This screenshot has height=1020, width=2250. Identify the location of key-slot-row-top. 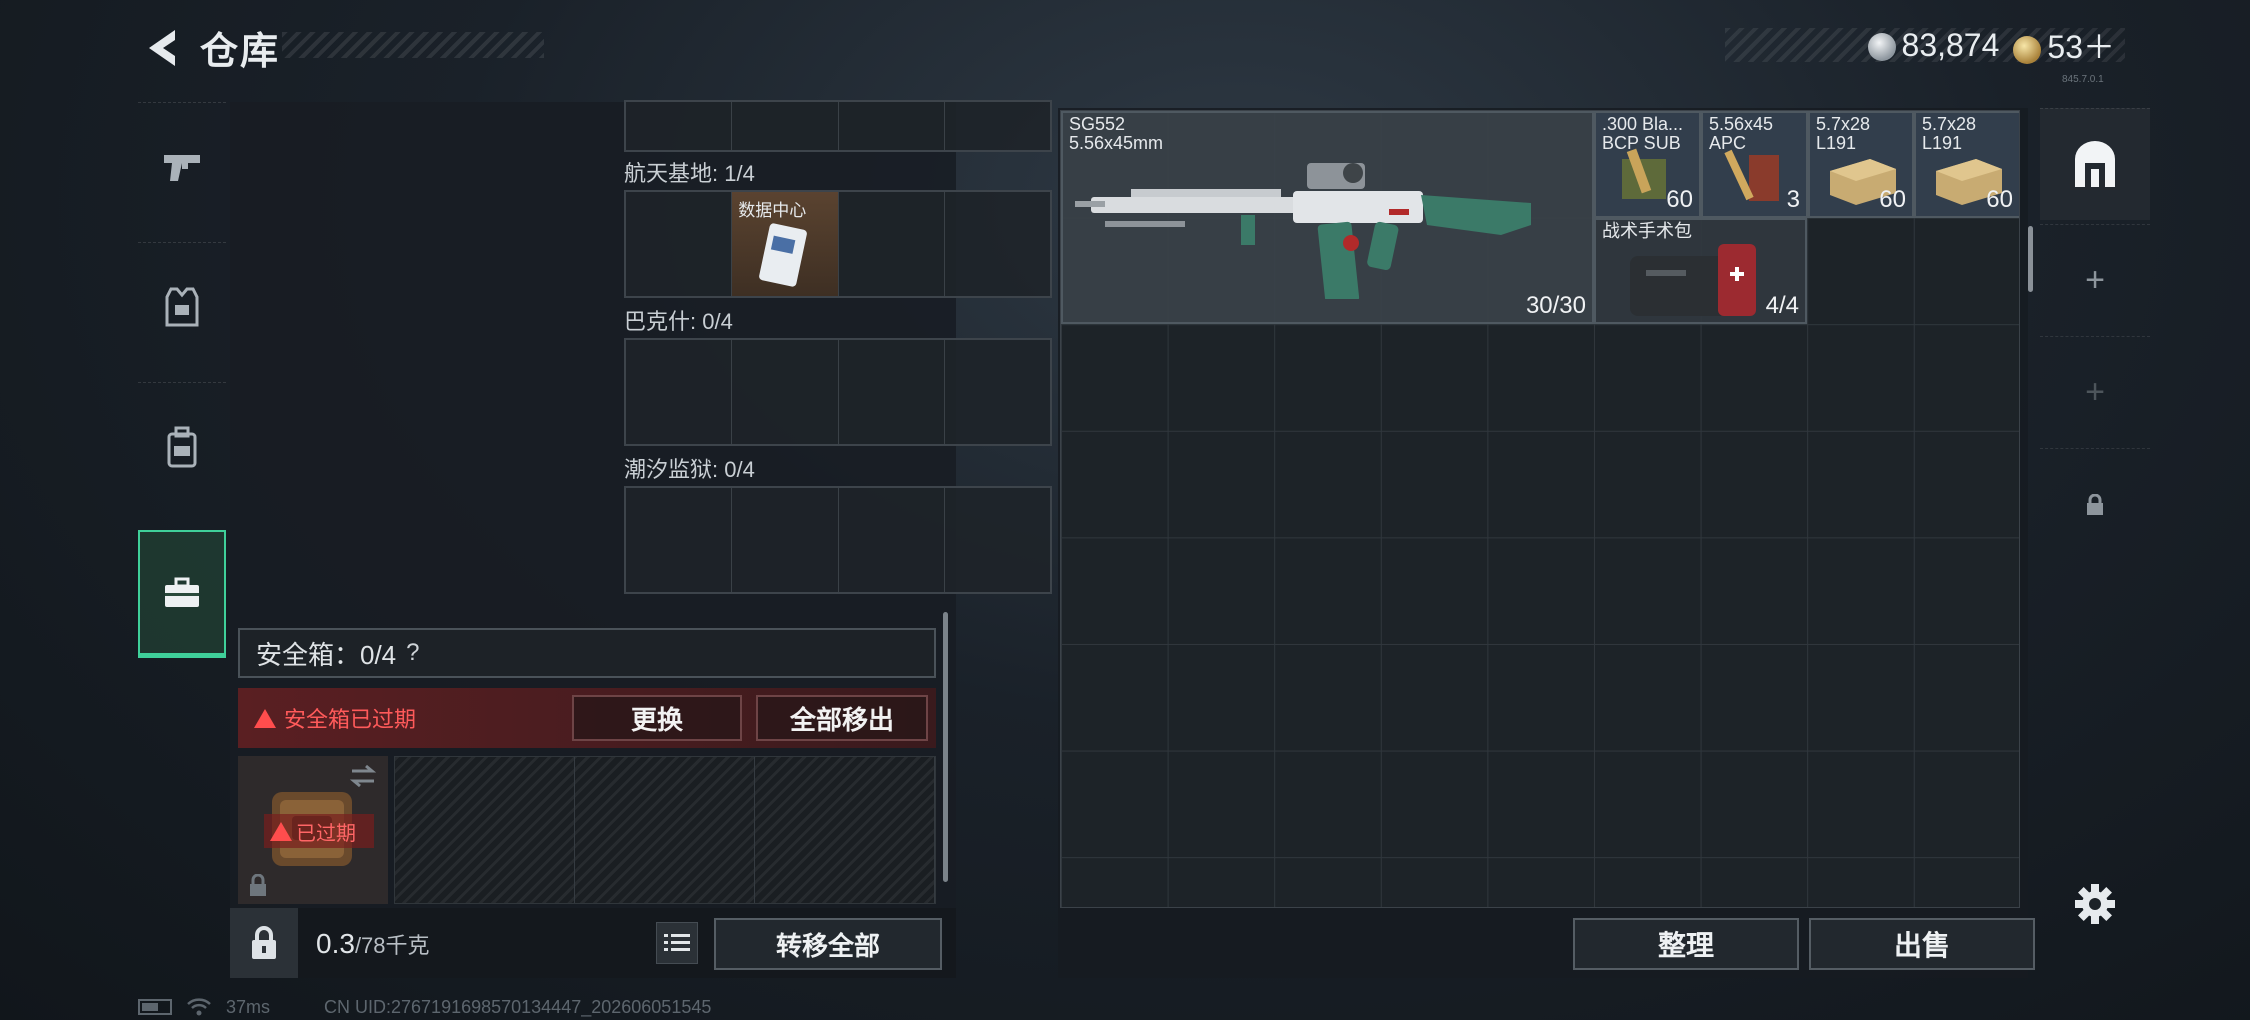
(838, 126).